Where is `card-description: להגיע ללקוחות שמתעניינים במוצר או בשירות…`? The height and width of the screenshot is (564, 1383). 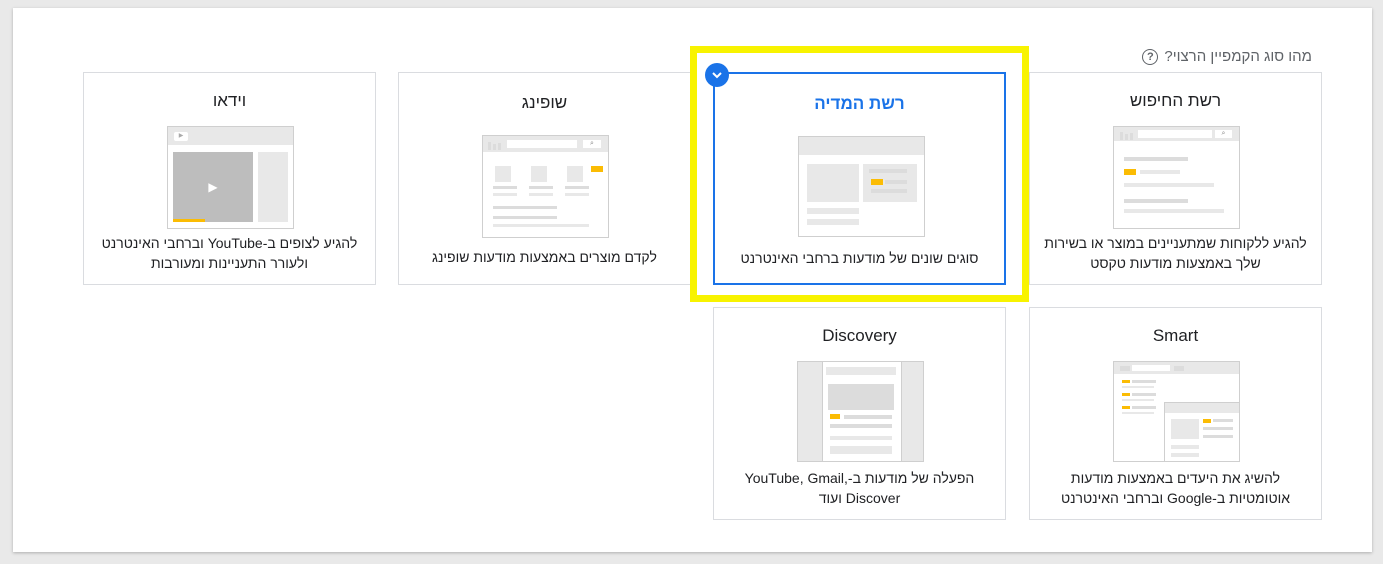 card-description: להגיע ללקוחות שמתעניינים במוצר או בשירות… is located at coordinates (1175, 253).